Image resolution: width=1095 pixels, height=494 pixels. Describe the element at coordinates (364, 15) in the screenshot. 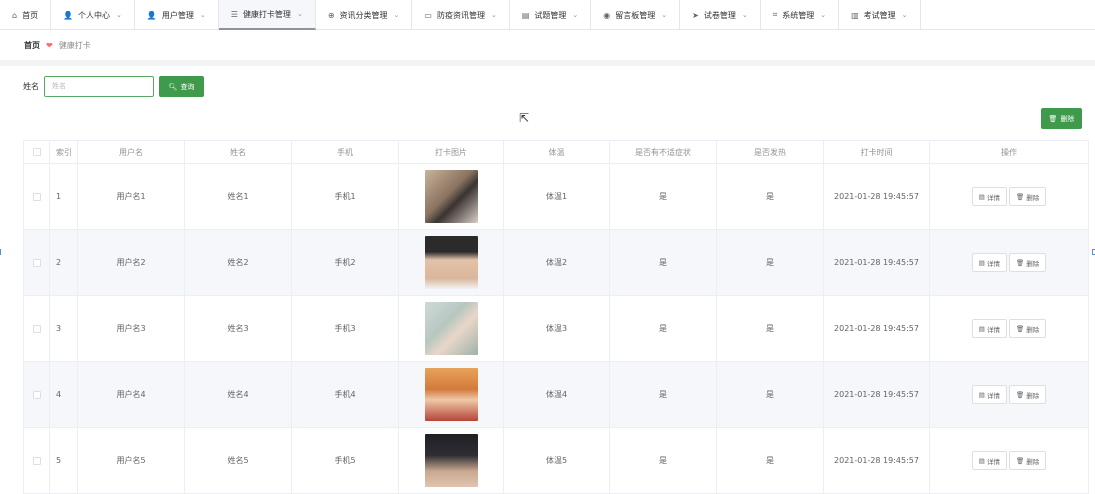

I see `nav-item-4: ⊕ 资讯分类管理 ⌄` at that location.